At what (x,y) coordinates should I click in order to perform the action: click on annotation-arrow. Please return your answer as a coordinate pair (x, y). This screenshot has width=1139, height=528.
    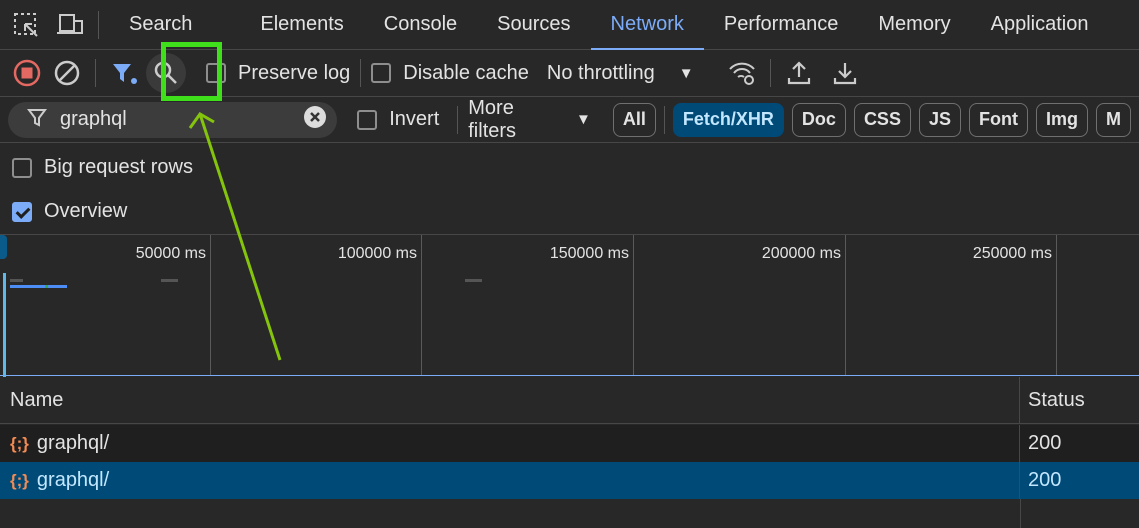
    Looking at the image, I should click on (235, 236).